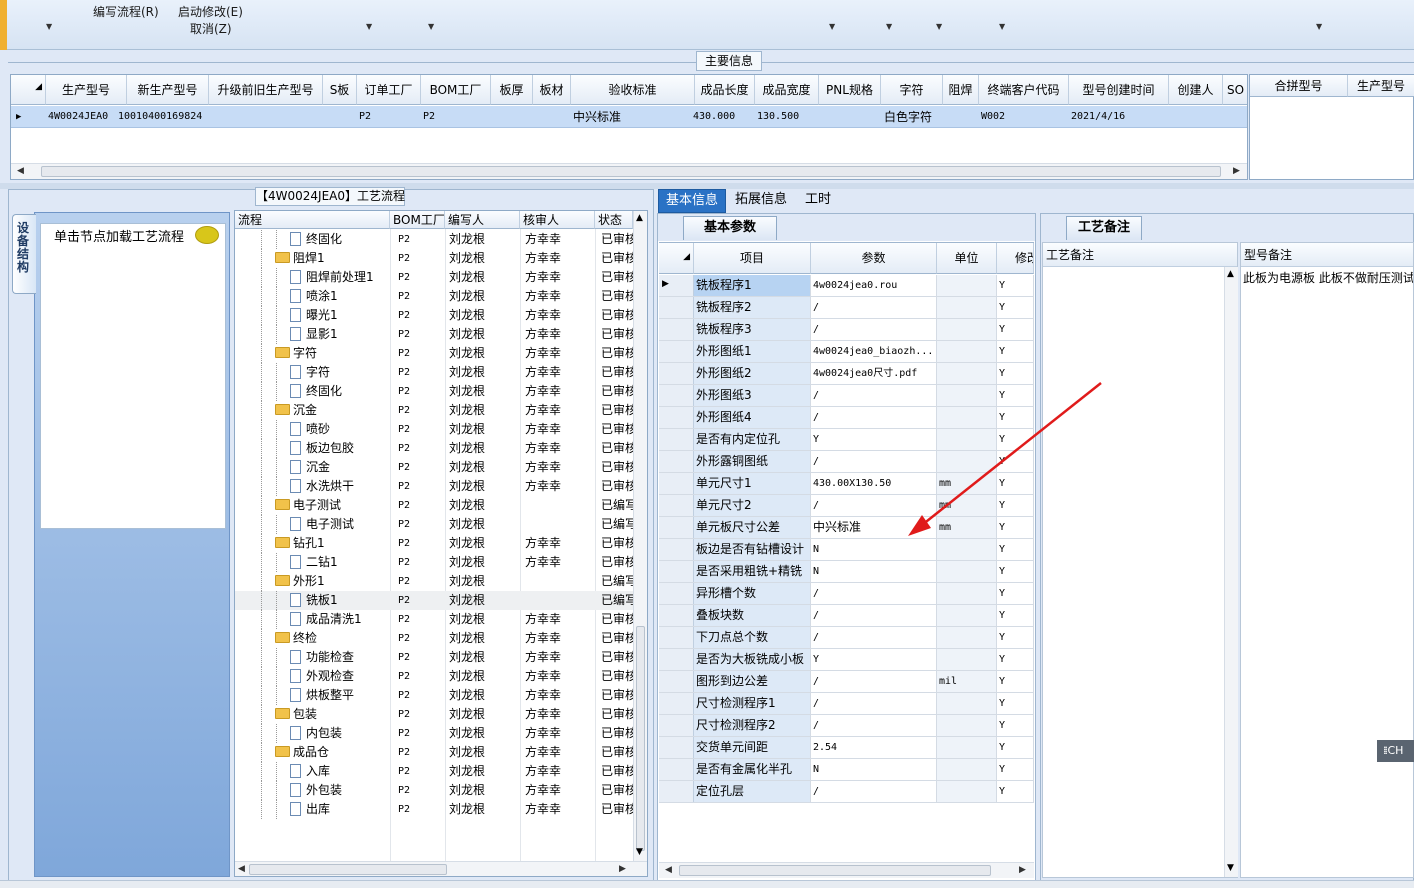 The image size is (1414, 888). What do you see at coordinates (874, 659) in the screenshot?
I see `cell-value: Y` at bounding box center [874, 659].